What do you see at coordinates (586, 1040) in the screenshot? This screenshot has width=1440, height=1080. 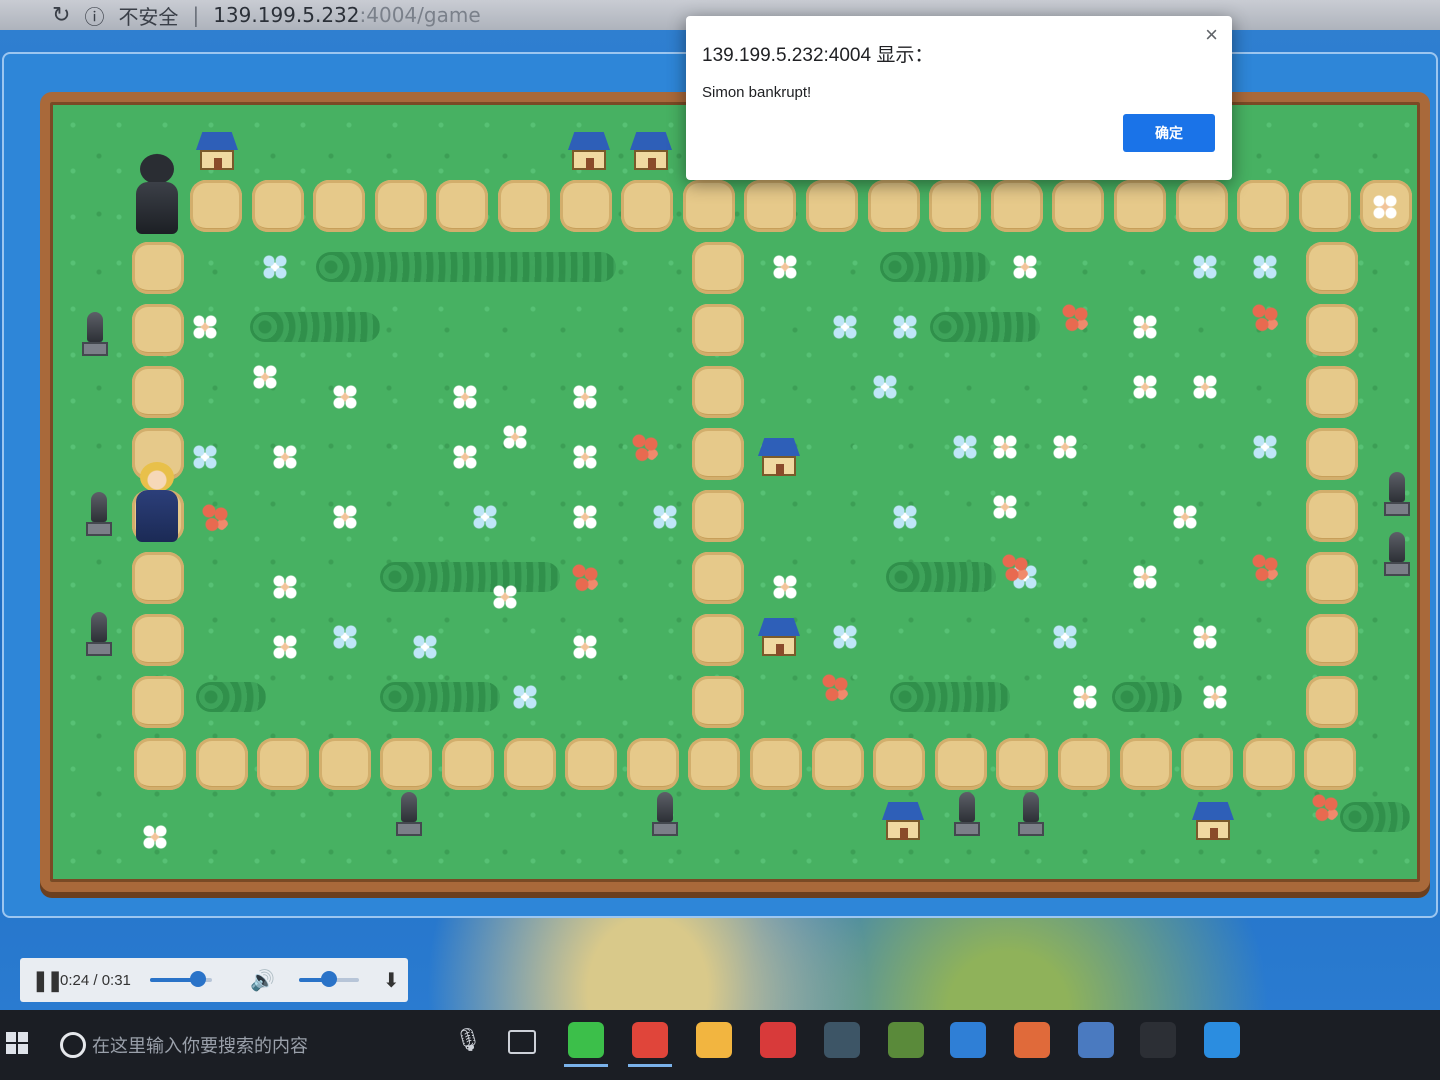 I see `wechat-taskbar-icon` at bounding box center [586, 1040].